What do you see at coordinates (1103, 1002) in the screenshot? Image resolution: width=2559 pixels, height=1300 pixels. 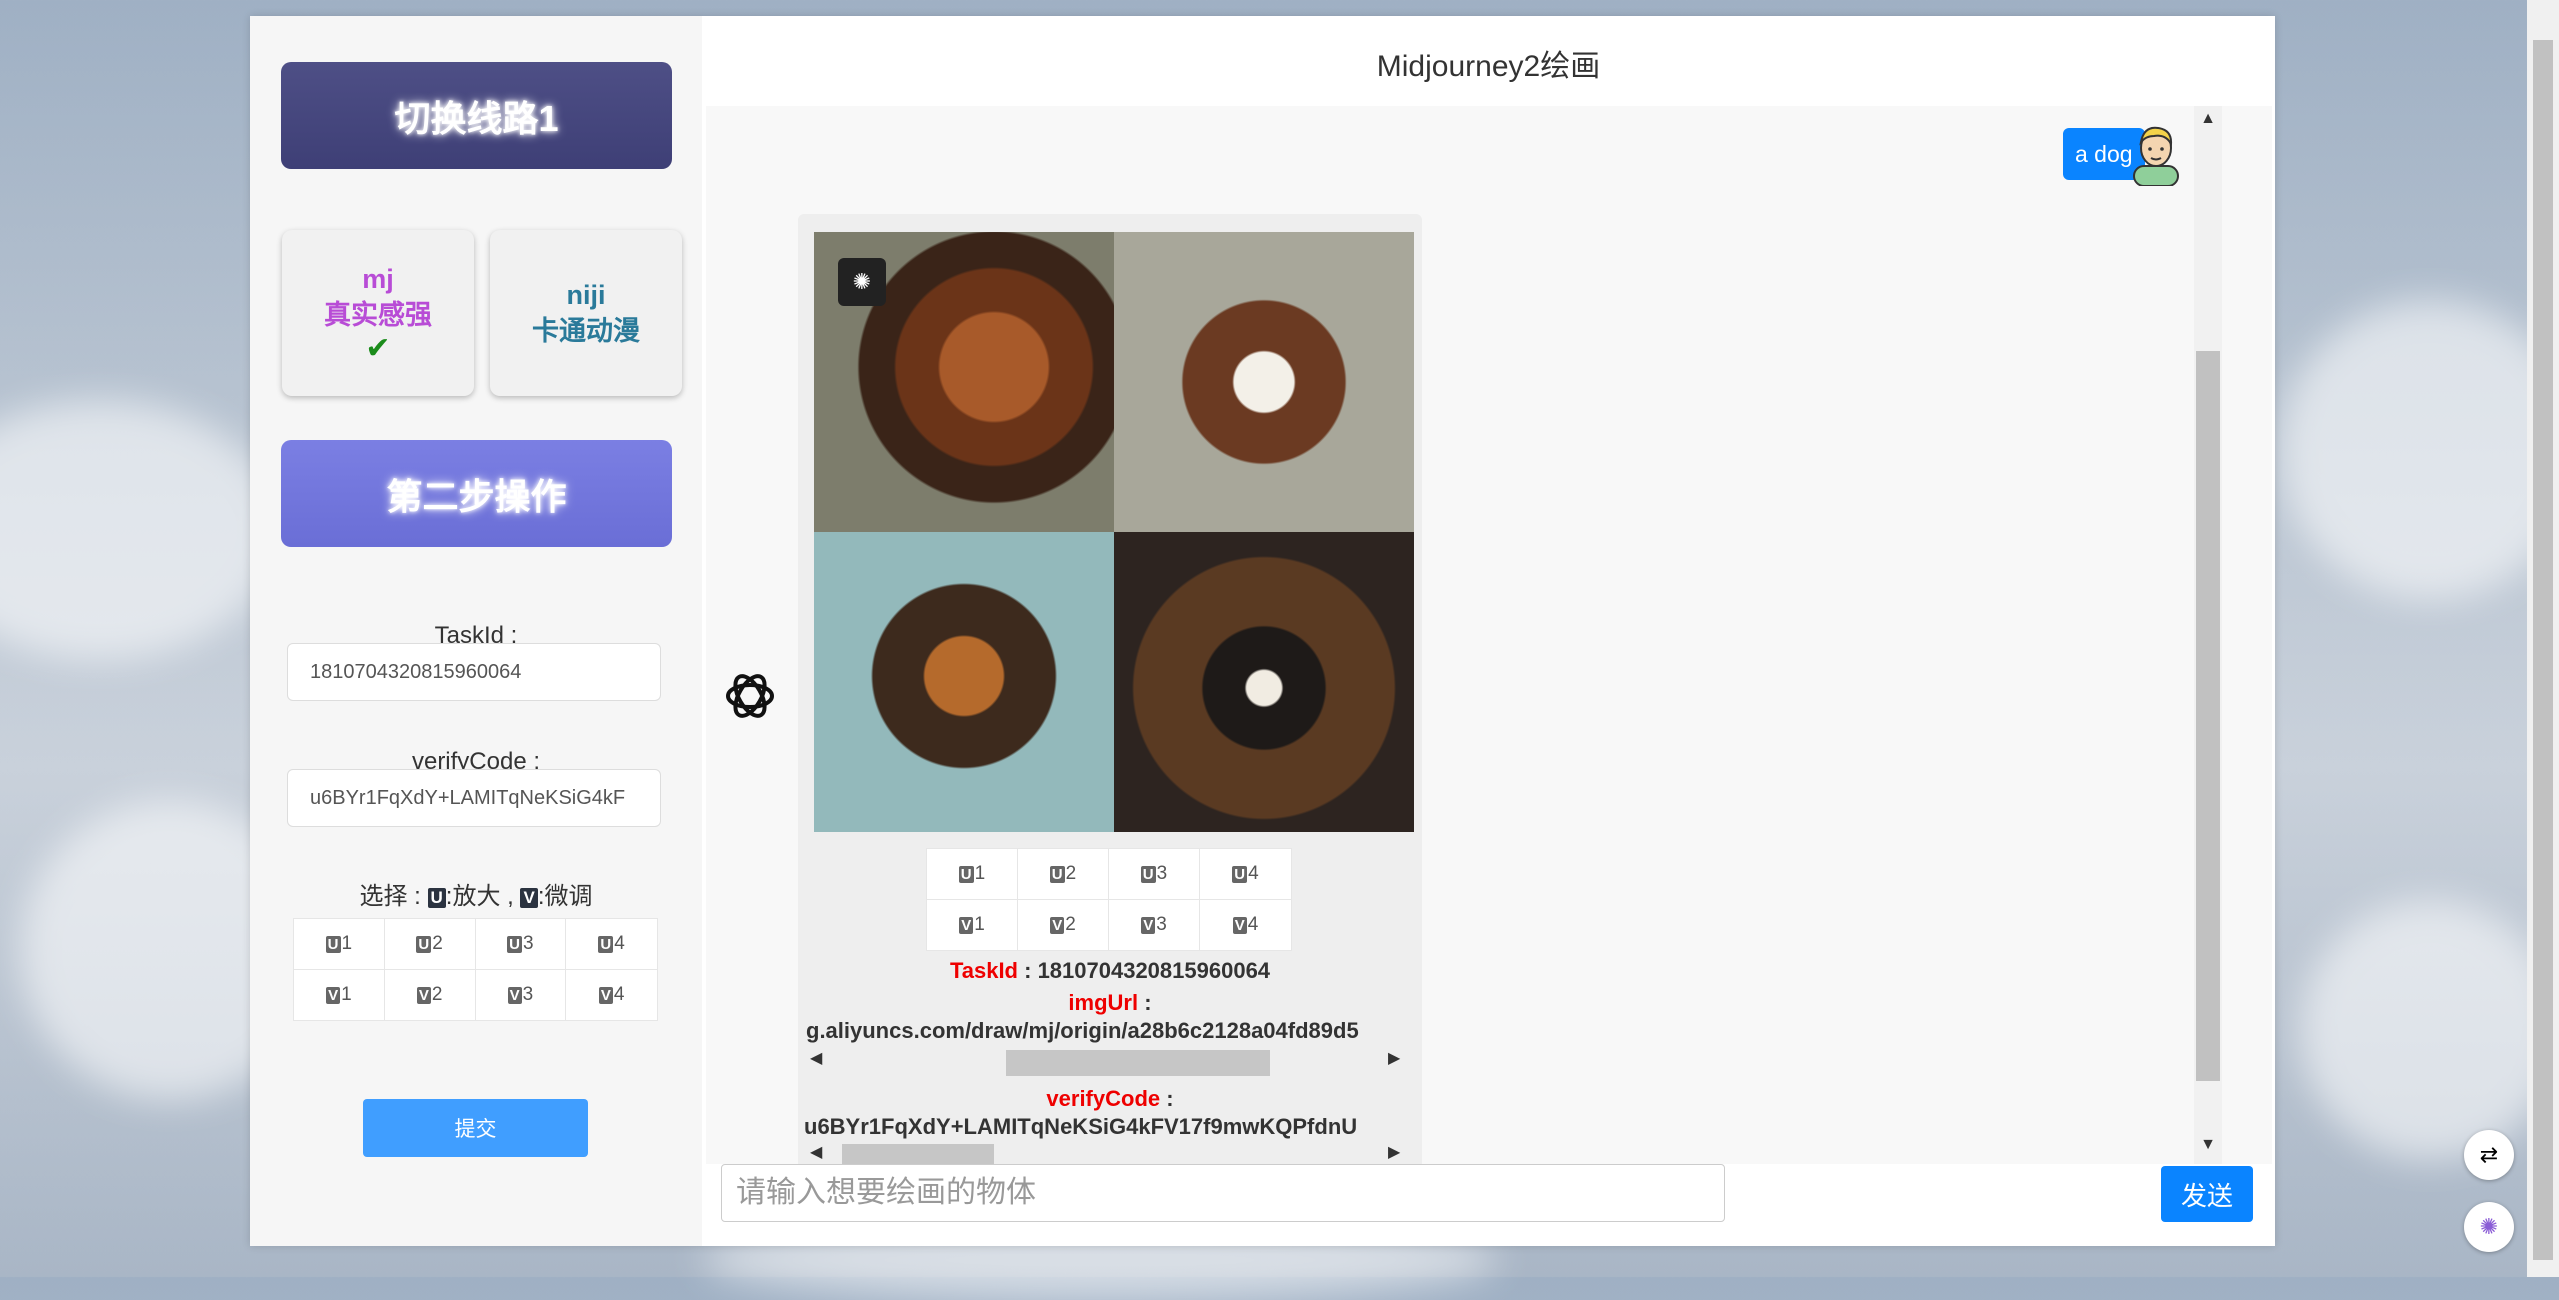 I see `card-imgurl-label: imgUrl` at bounding box center [1103, 1002].